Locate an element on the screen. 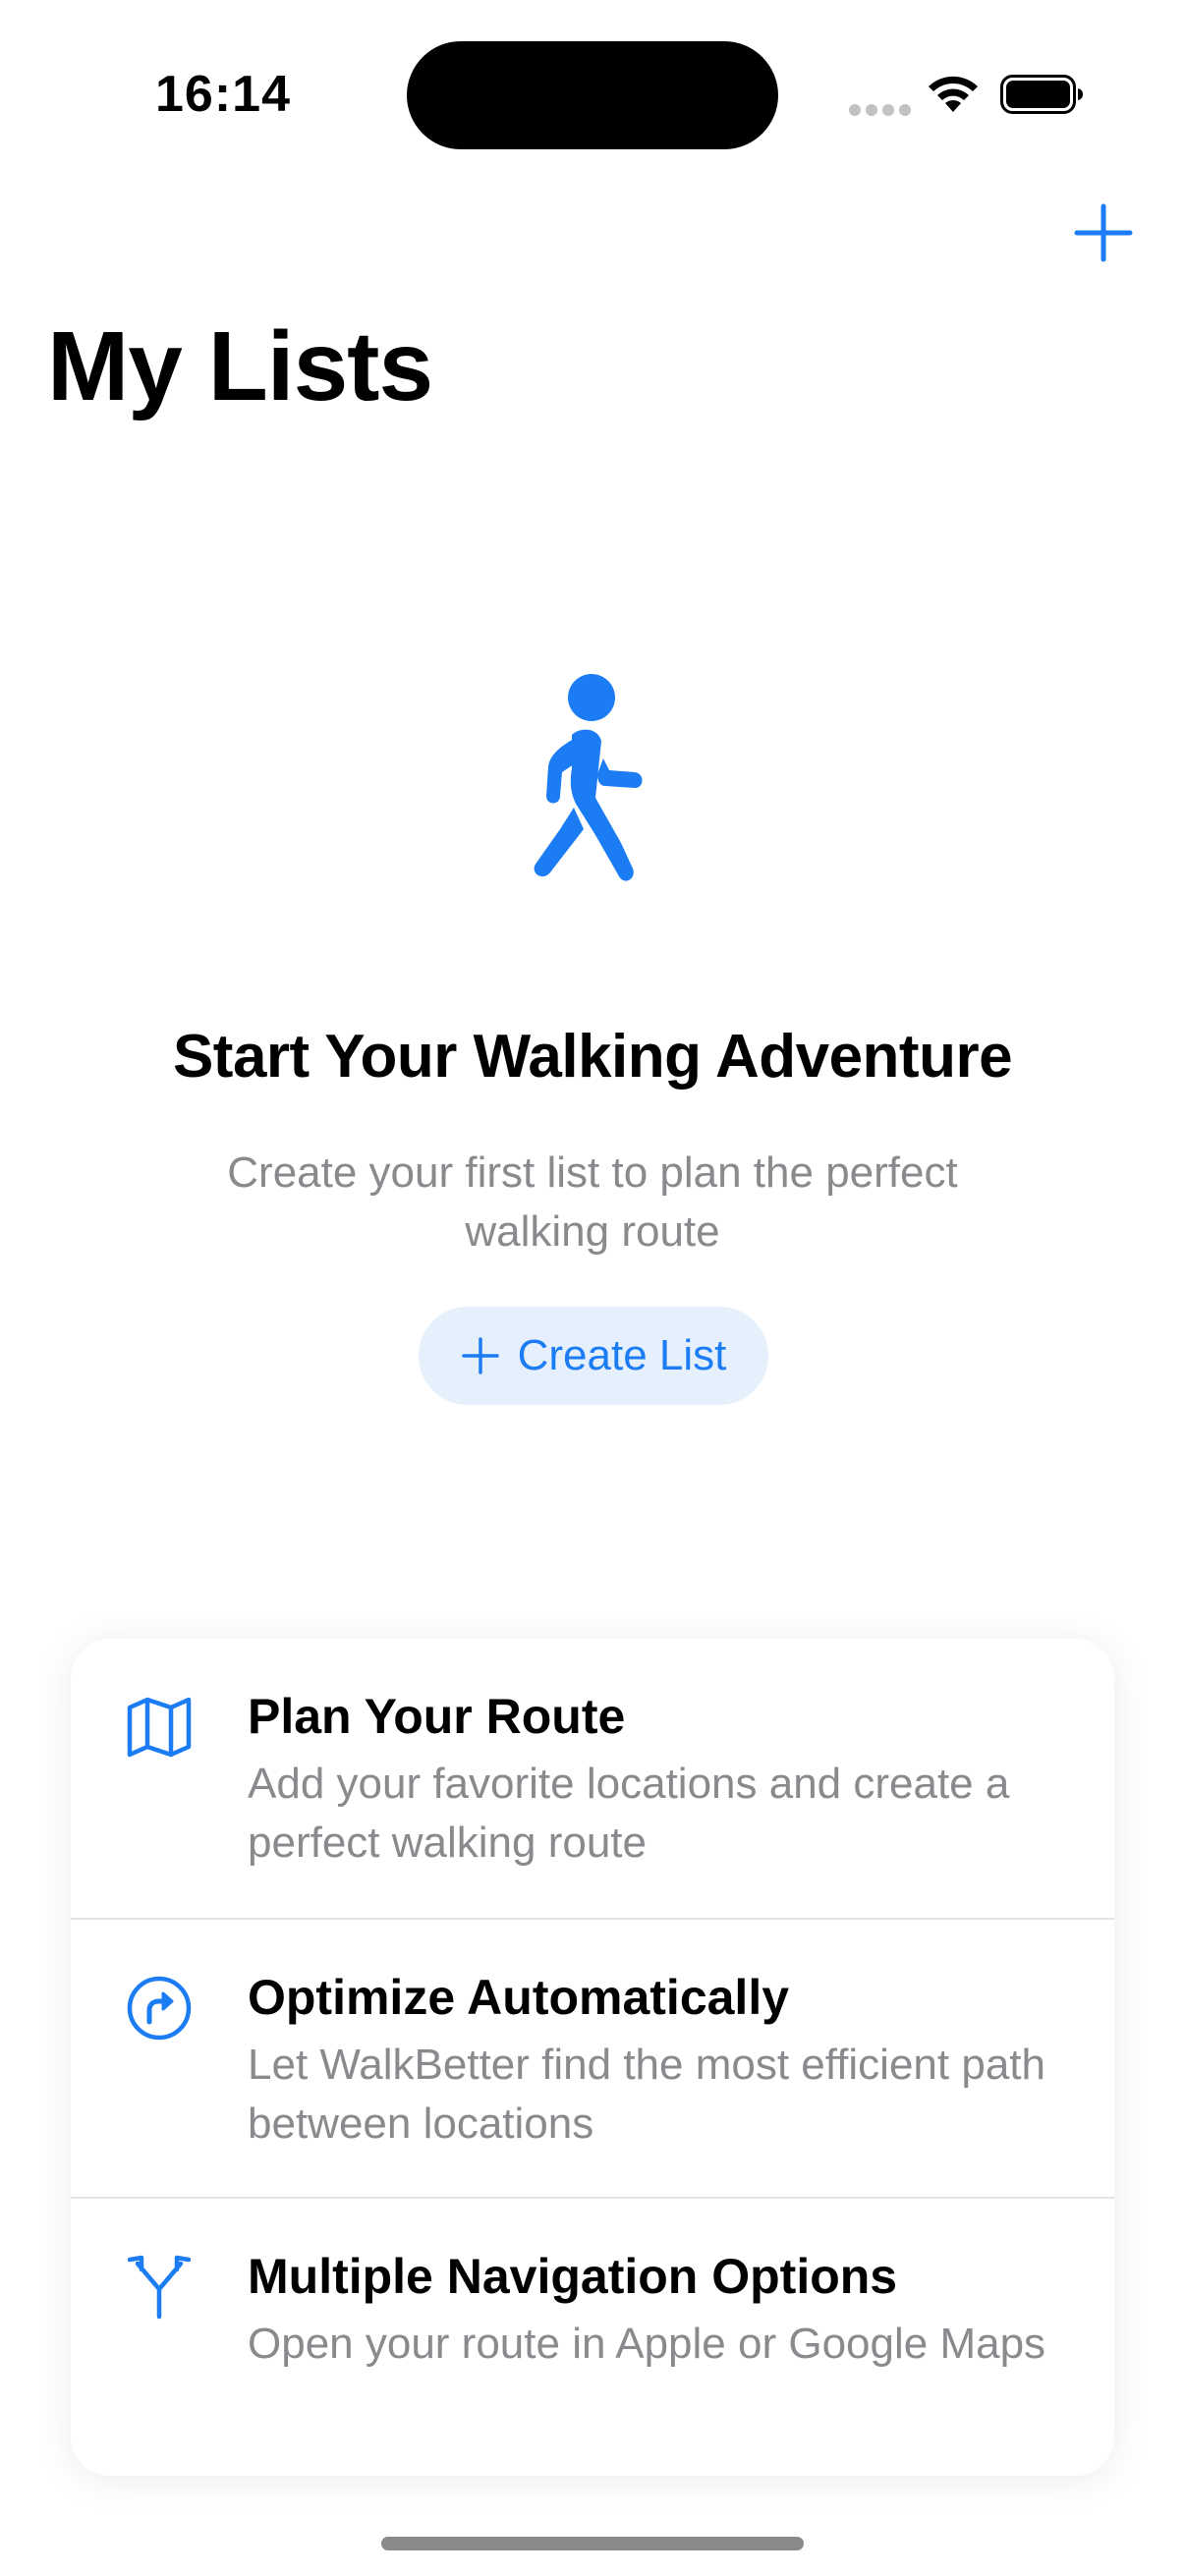 The height and width of the screenshot is (2576, 1185). feature-title: Plan Your Route is located at coordinates (437, 1716).